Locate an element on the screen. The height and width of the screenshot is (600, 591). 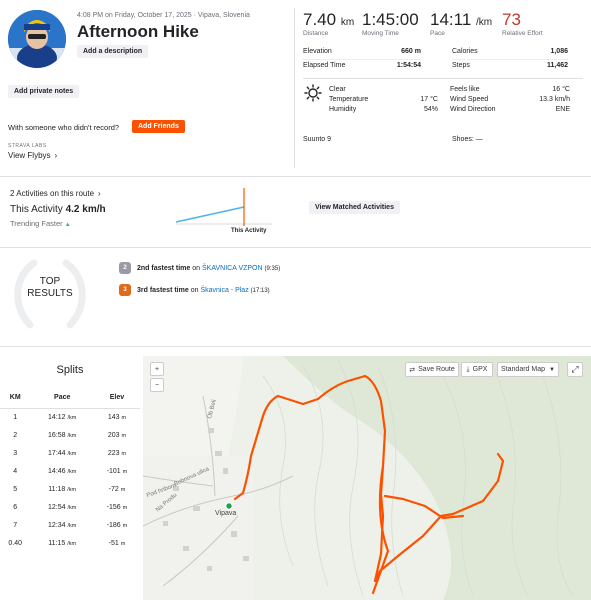
this-activity-summary: This Activity 4.2 km/h is located at coordinates (58, 209).